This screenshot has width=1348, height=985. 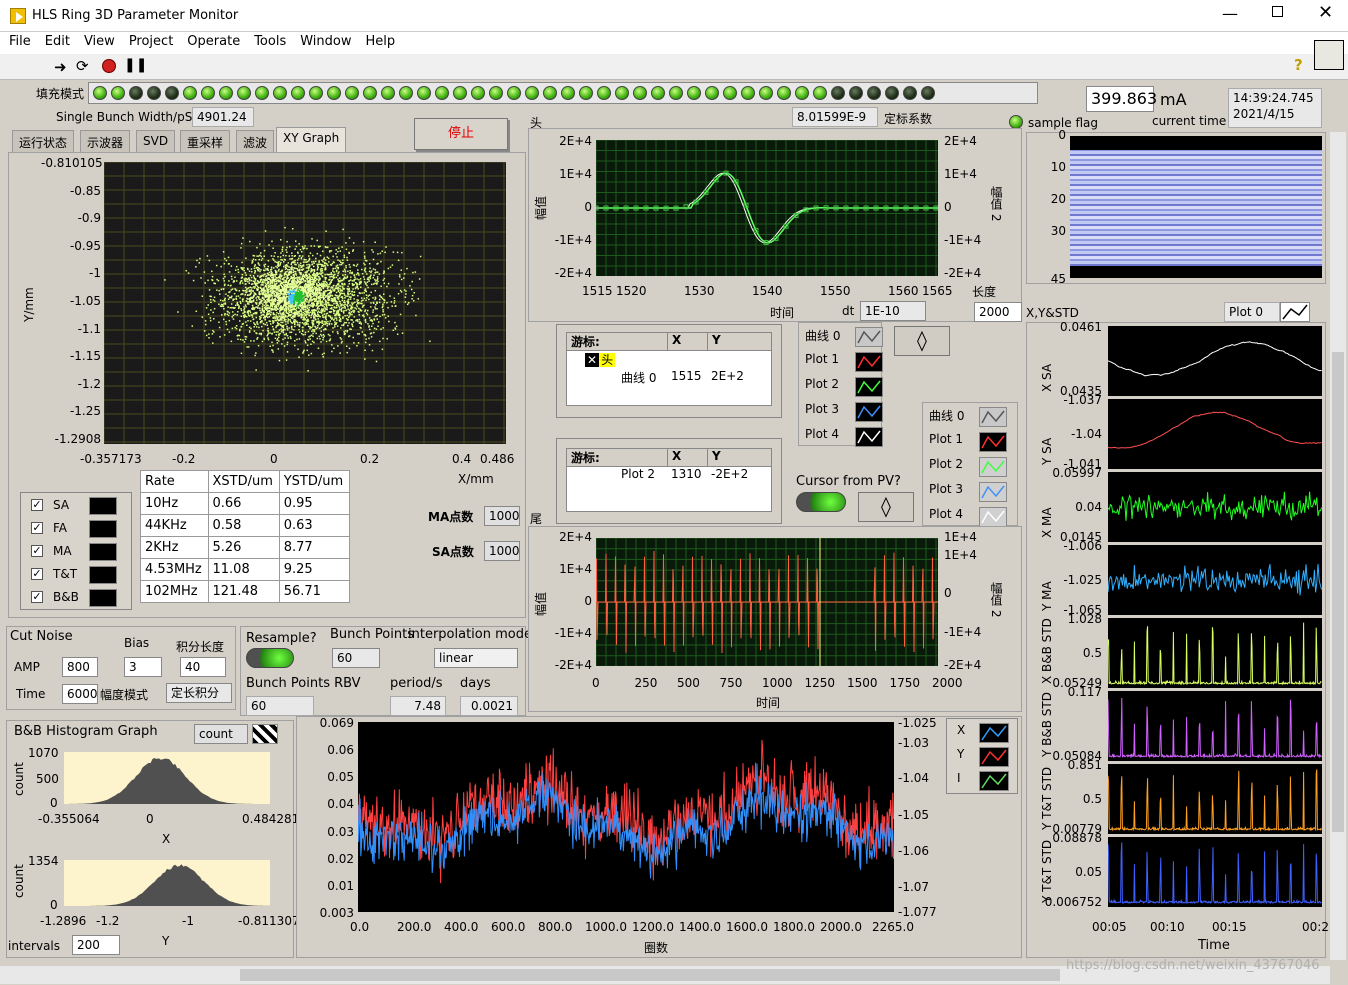 I want to click on length-label: 长度, so click(x=984, y=292).